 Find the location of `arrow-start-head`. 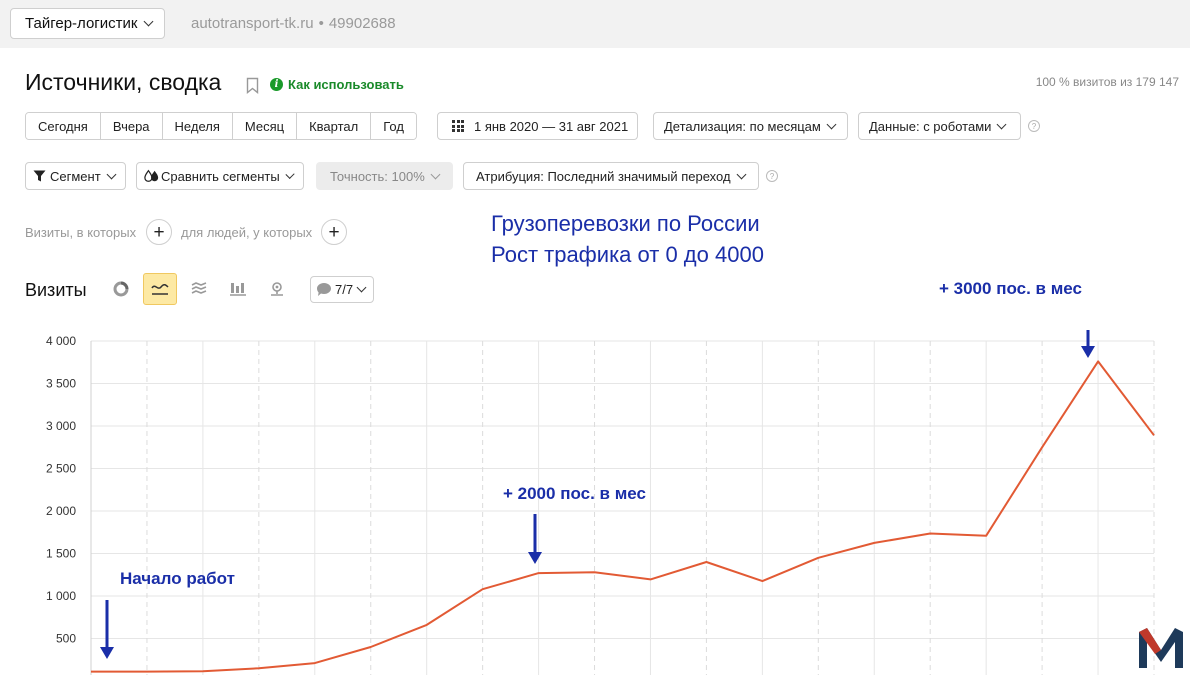

arrow-start-head is located at coordinates (107, 653).